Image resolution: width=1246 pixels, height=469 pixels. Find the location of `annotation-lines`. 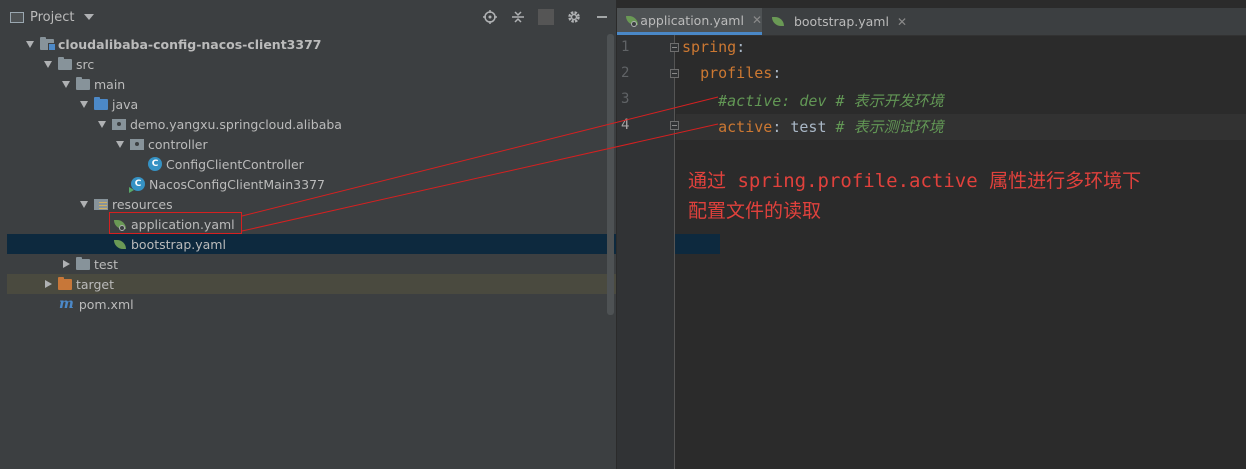

annotation-lines is located at coordinates (480, 164).